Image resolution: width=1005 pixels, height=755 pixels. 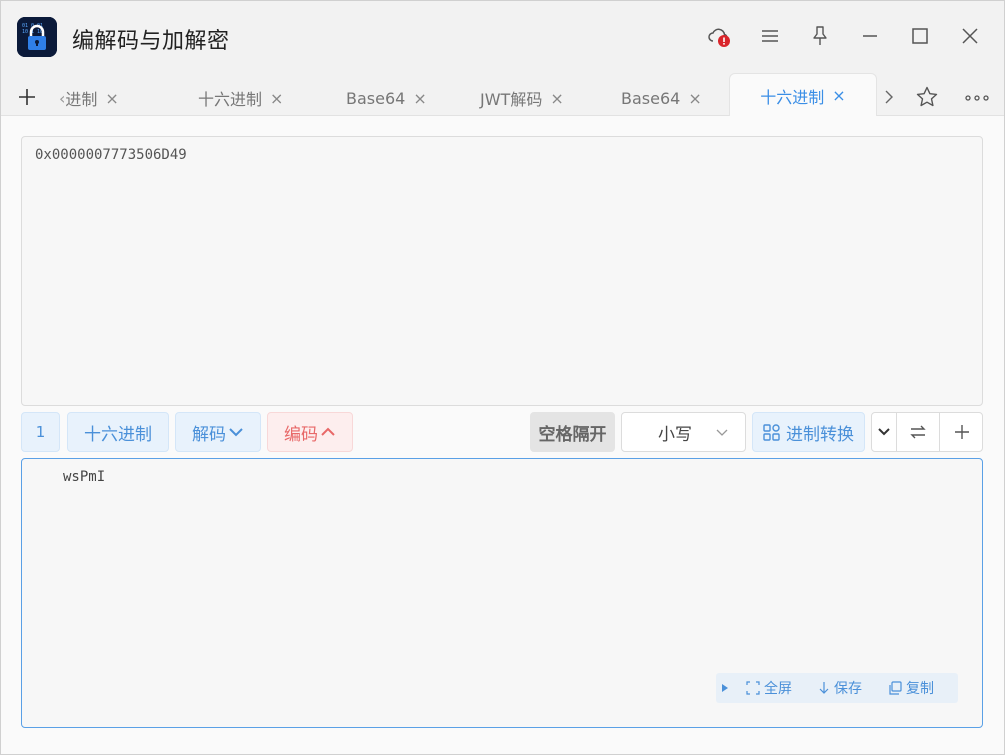 I want to click on save-label: 保存, so click(x=848, y=689).